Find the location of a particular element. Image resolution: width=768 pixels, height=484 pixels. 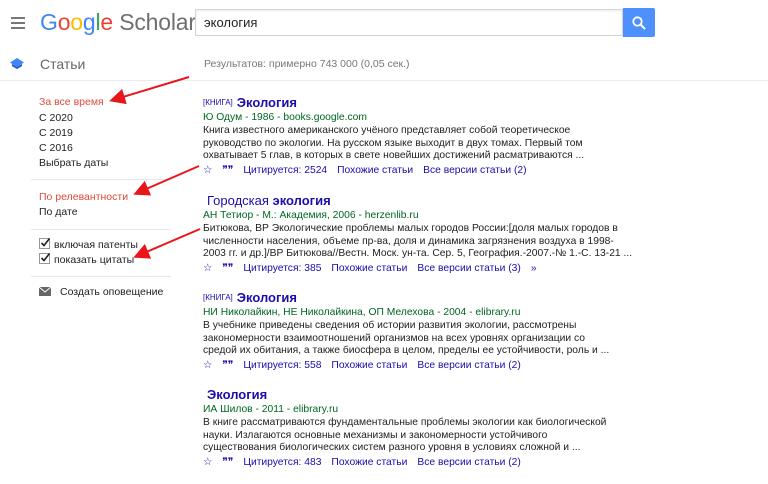

search-box is located at coordinates (409, 22).